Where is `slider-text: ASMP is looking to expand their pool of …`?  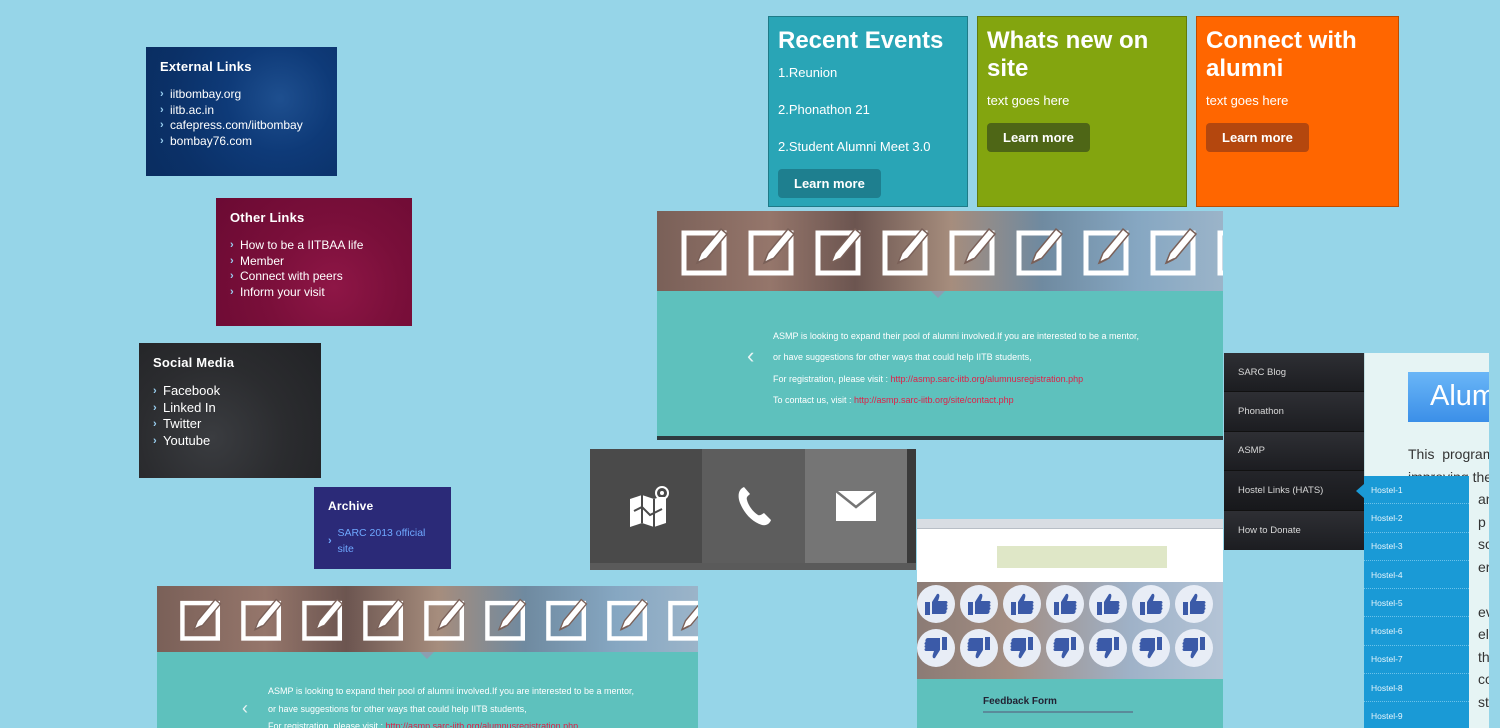
slider-text: ASMP is looking to expand their pool of … is located at coordinates (956, 368).